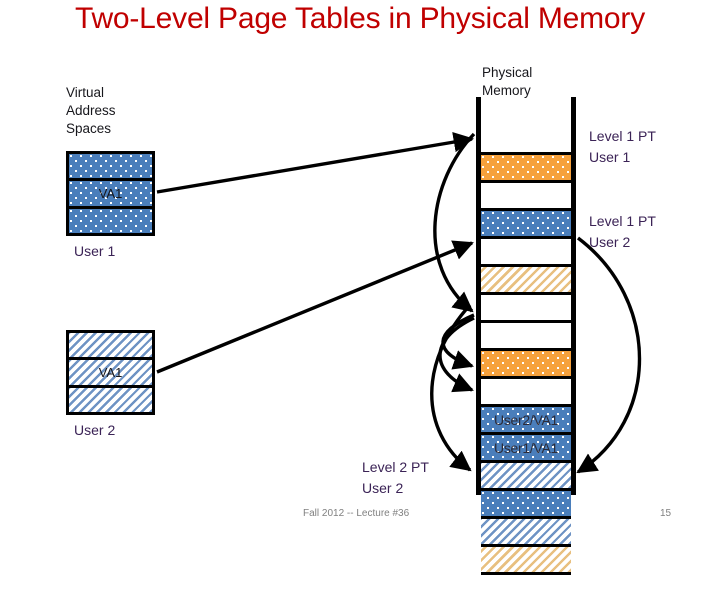 The height and width of the screenshot is (600, 720). Describe the element at coordinates (395, 477) in the screenshot. I see `level2-pt-user2-label: Level 2 PT User 2` at that location.